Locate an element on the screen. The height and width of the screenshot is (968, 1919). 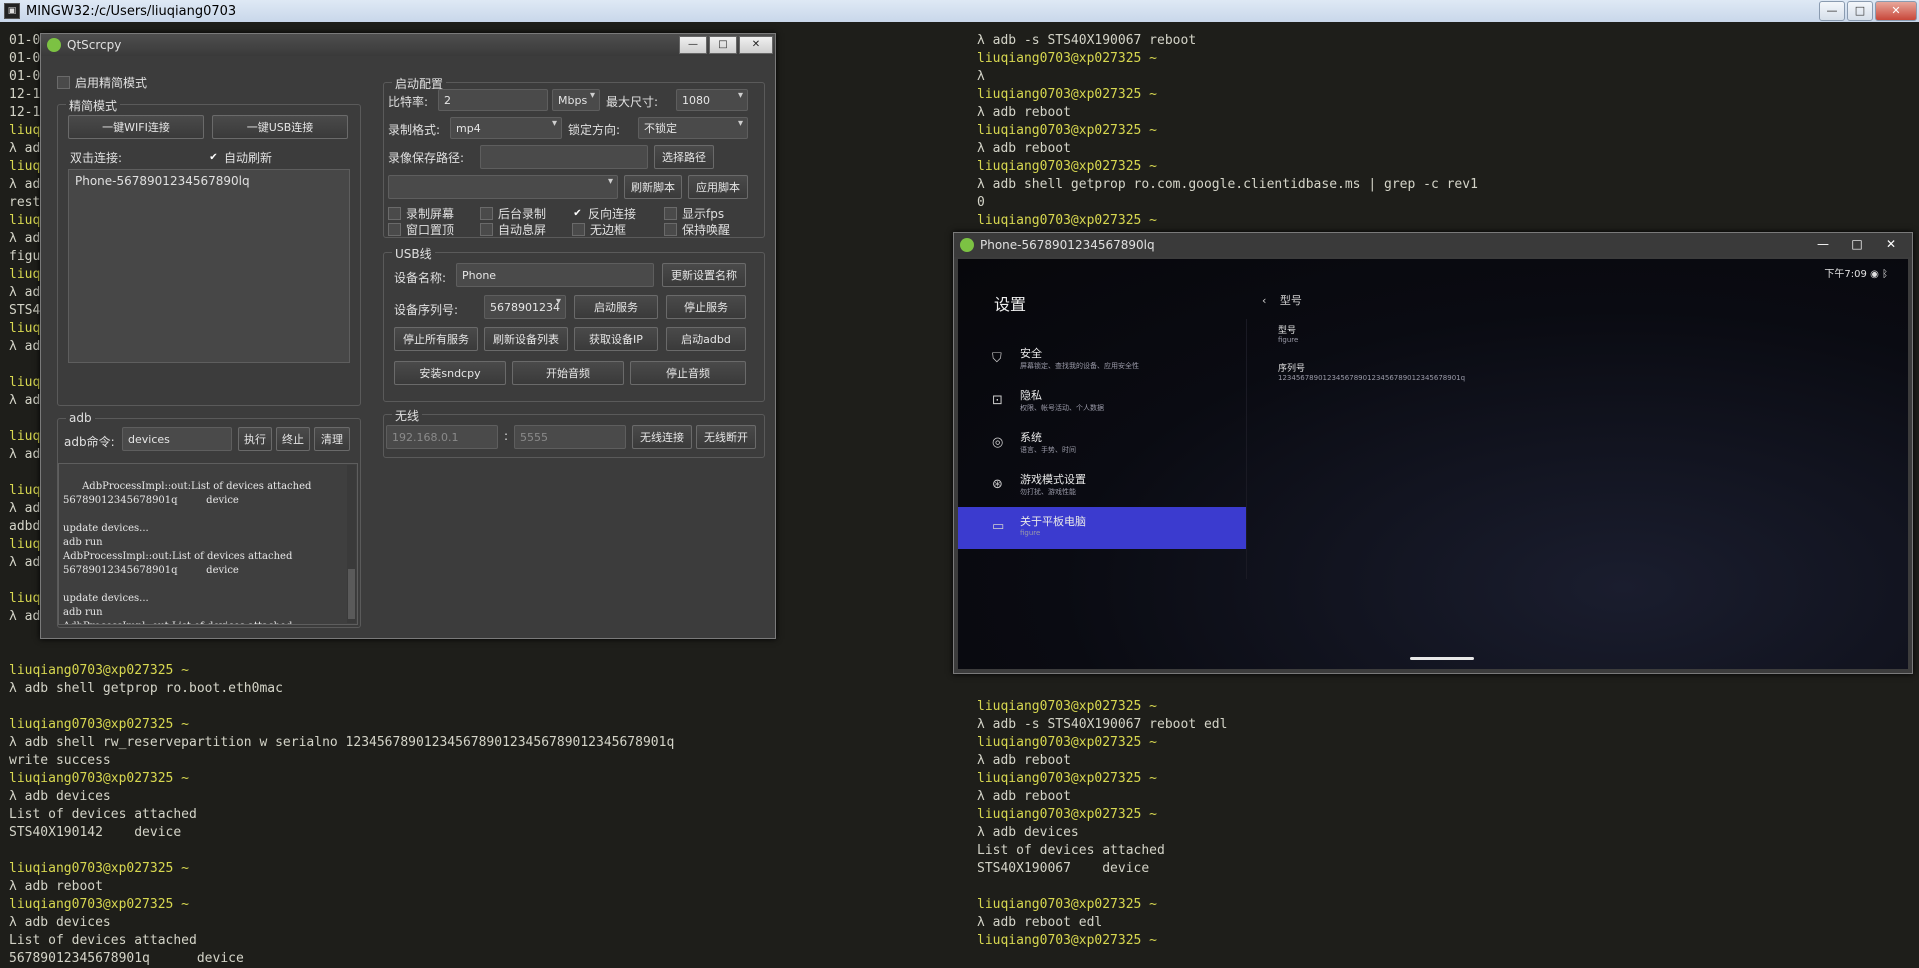
bitrate-input: 2 is located at coordinates (493, 100).